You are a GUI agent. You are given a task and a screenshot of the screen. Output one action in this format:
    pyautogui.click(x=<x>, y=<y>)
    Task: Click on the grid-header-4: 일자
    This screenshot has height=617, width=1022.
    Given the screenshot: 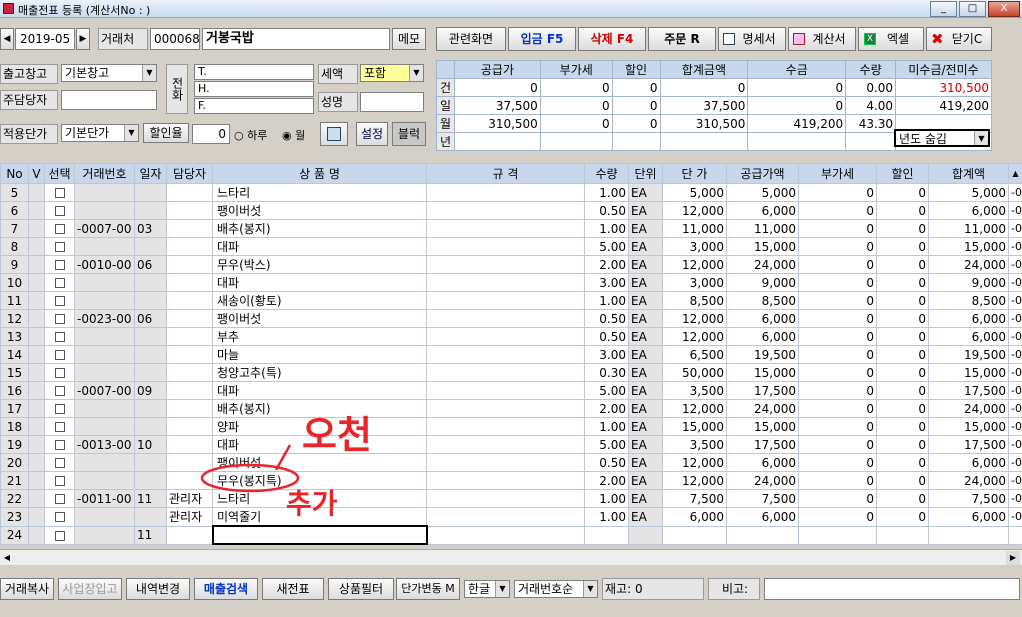 What is the action you would take?
    pyautogui.click(x=150, y=173)
    